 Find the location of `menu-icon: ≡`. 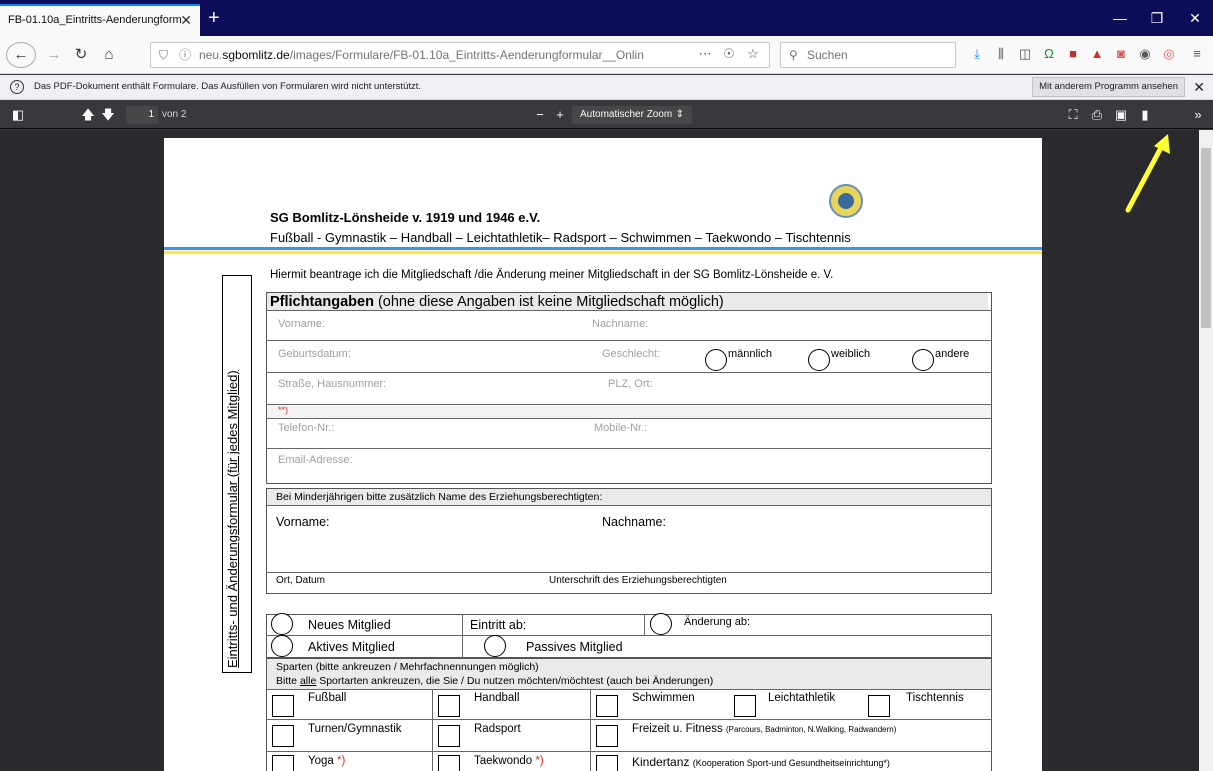

menu-icon: ≡ is located at coordinates (1197, 54).